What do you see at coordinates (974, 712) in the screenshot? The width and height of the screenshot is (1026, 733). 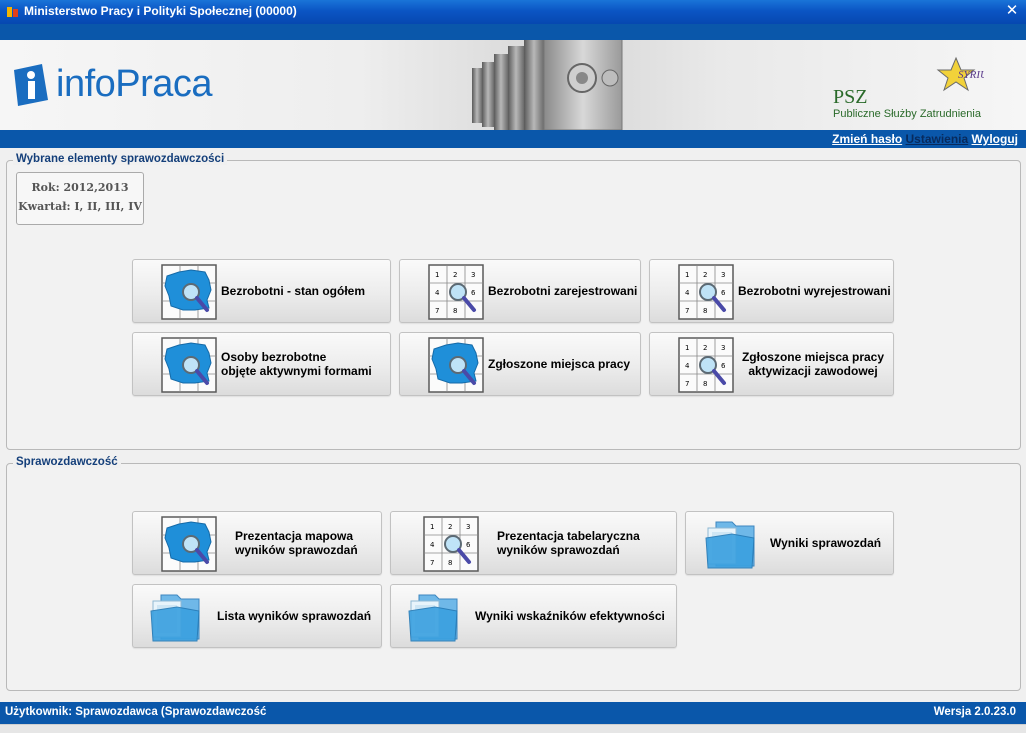 I see `version-label: Wersja 2.0.23.0` at bounding box center [974, 712].